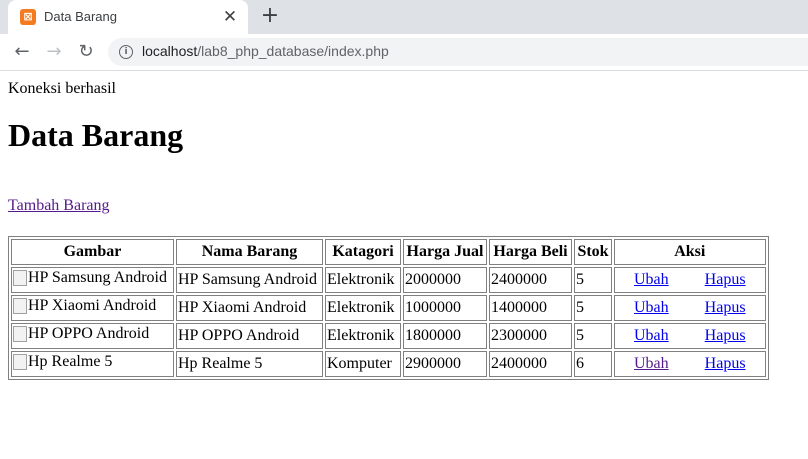  I want to click on image-alt-text: HP OPPO Android, so click(89, 333).